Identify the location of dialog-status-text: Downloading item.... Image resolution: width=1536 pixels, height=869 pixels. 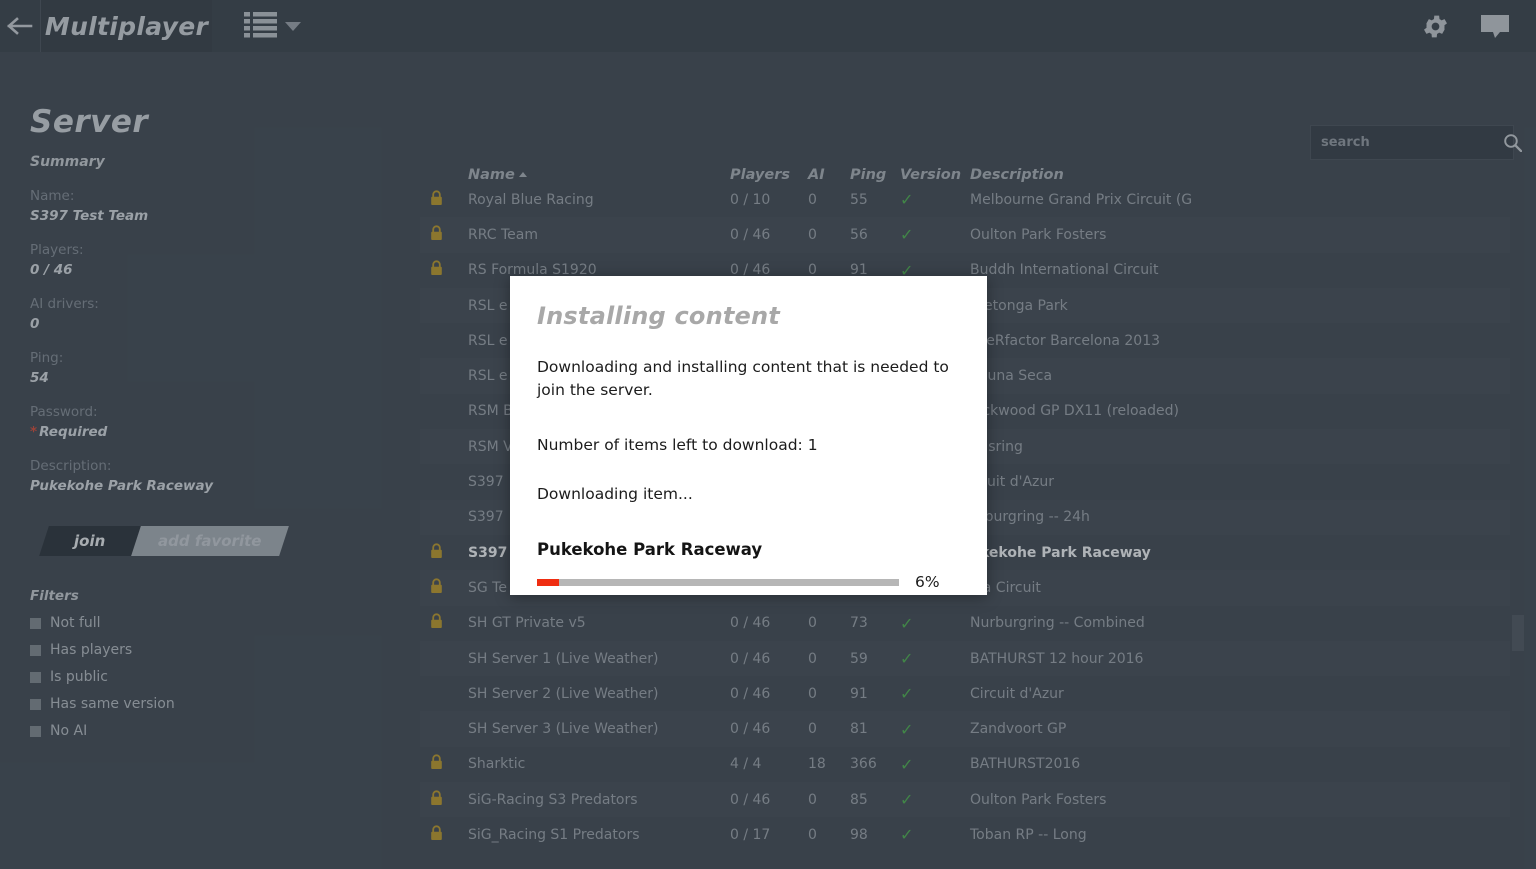
(615, 493).